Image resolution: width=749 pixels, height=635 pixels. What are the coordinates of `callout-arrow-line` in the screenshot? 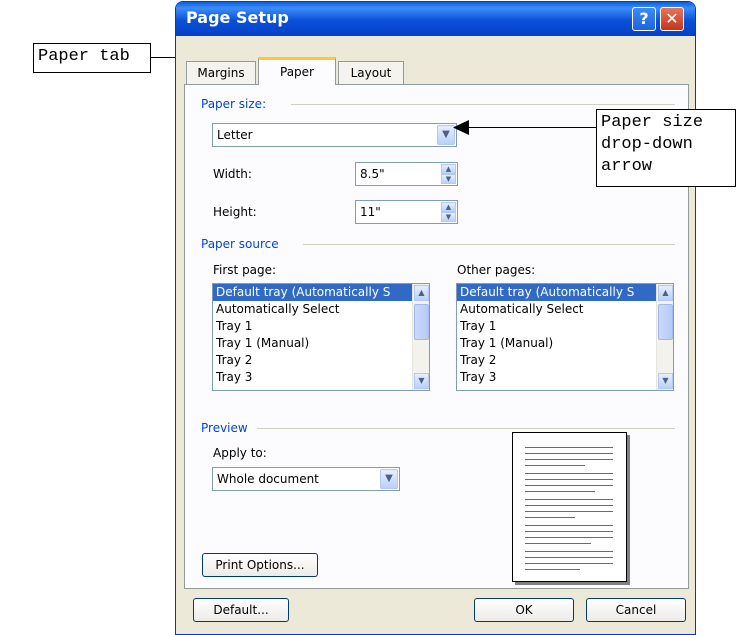 It's located at (529, 127).